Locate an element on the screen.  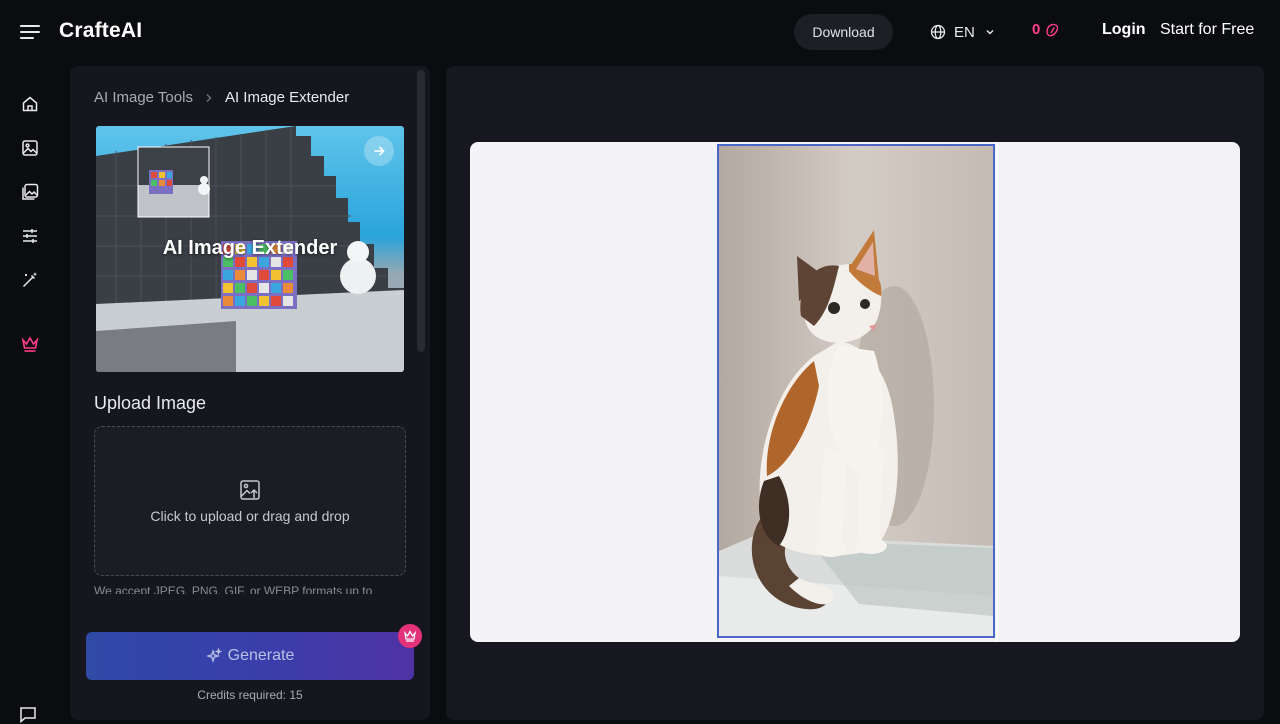
upload-hint: Click to upload or drag and drop is located at coordinates (250, 516).